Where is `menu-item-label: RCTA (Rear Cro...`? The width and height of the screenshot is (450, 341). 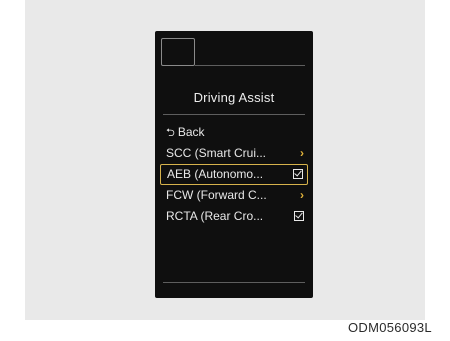 menu-item-label: RCTA (Rear Cro... is located at coordinates (215, 216).